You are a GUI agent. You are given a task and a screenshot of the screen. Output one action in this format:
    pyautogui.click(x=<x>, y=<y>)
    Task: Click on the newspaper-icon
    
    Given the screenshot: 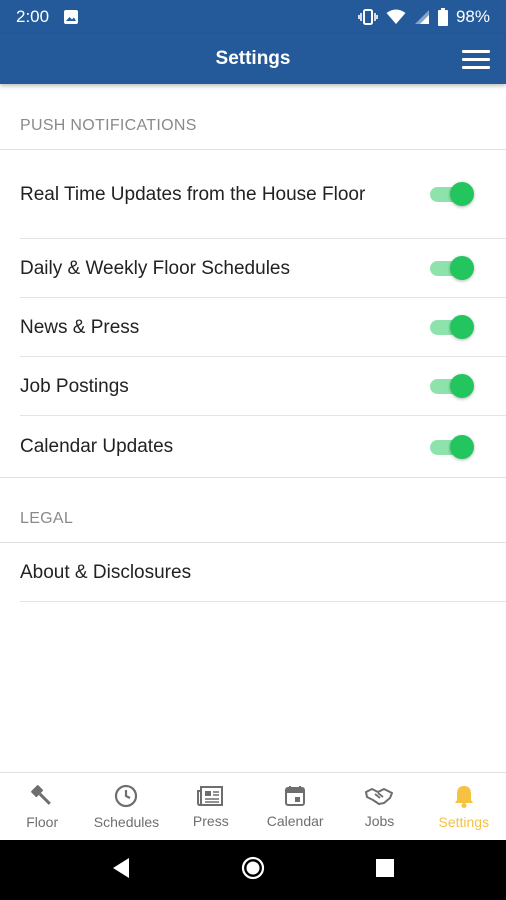 What is the action you would take?
    pyautogui.click(x=210, y=796)
    